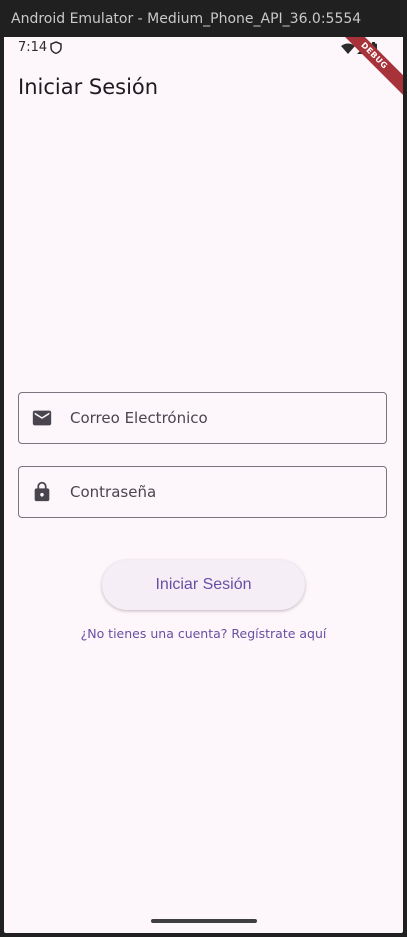 The image size is (407, 937). I want to click on home-indicator, so click(204, 921).